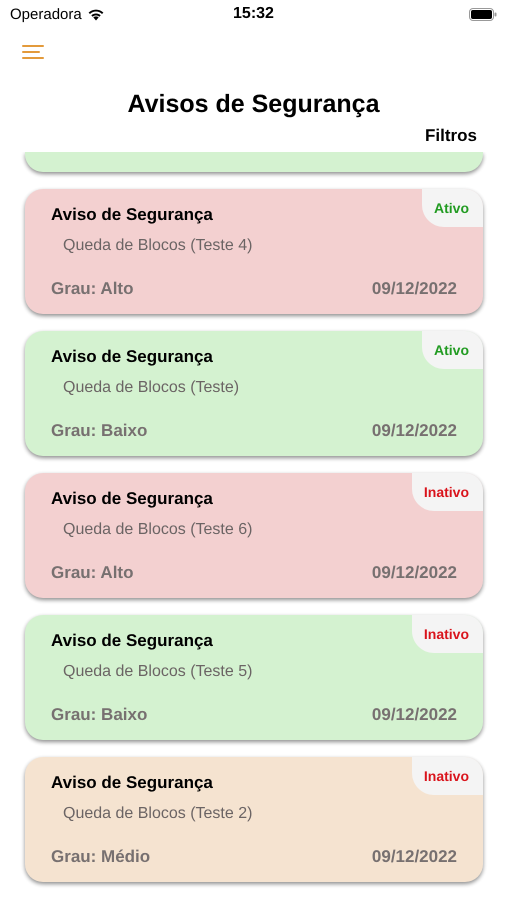  What do you see at coordinates (254, 677) in the screenshot?
I see `alert-card: Aviso de Segurança Inativo Queda de Blocos (Teste 5) Grau: Baixo 09/12/2022` at bounding box center [254, 677].